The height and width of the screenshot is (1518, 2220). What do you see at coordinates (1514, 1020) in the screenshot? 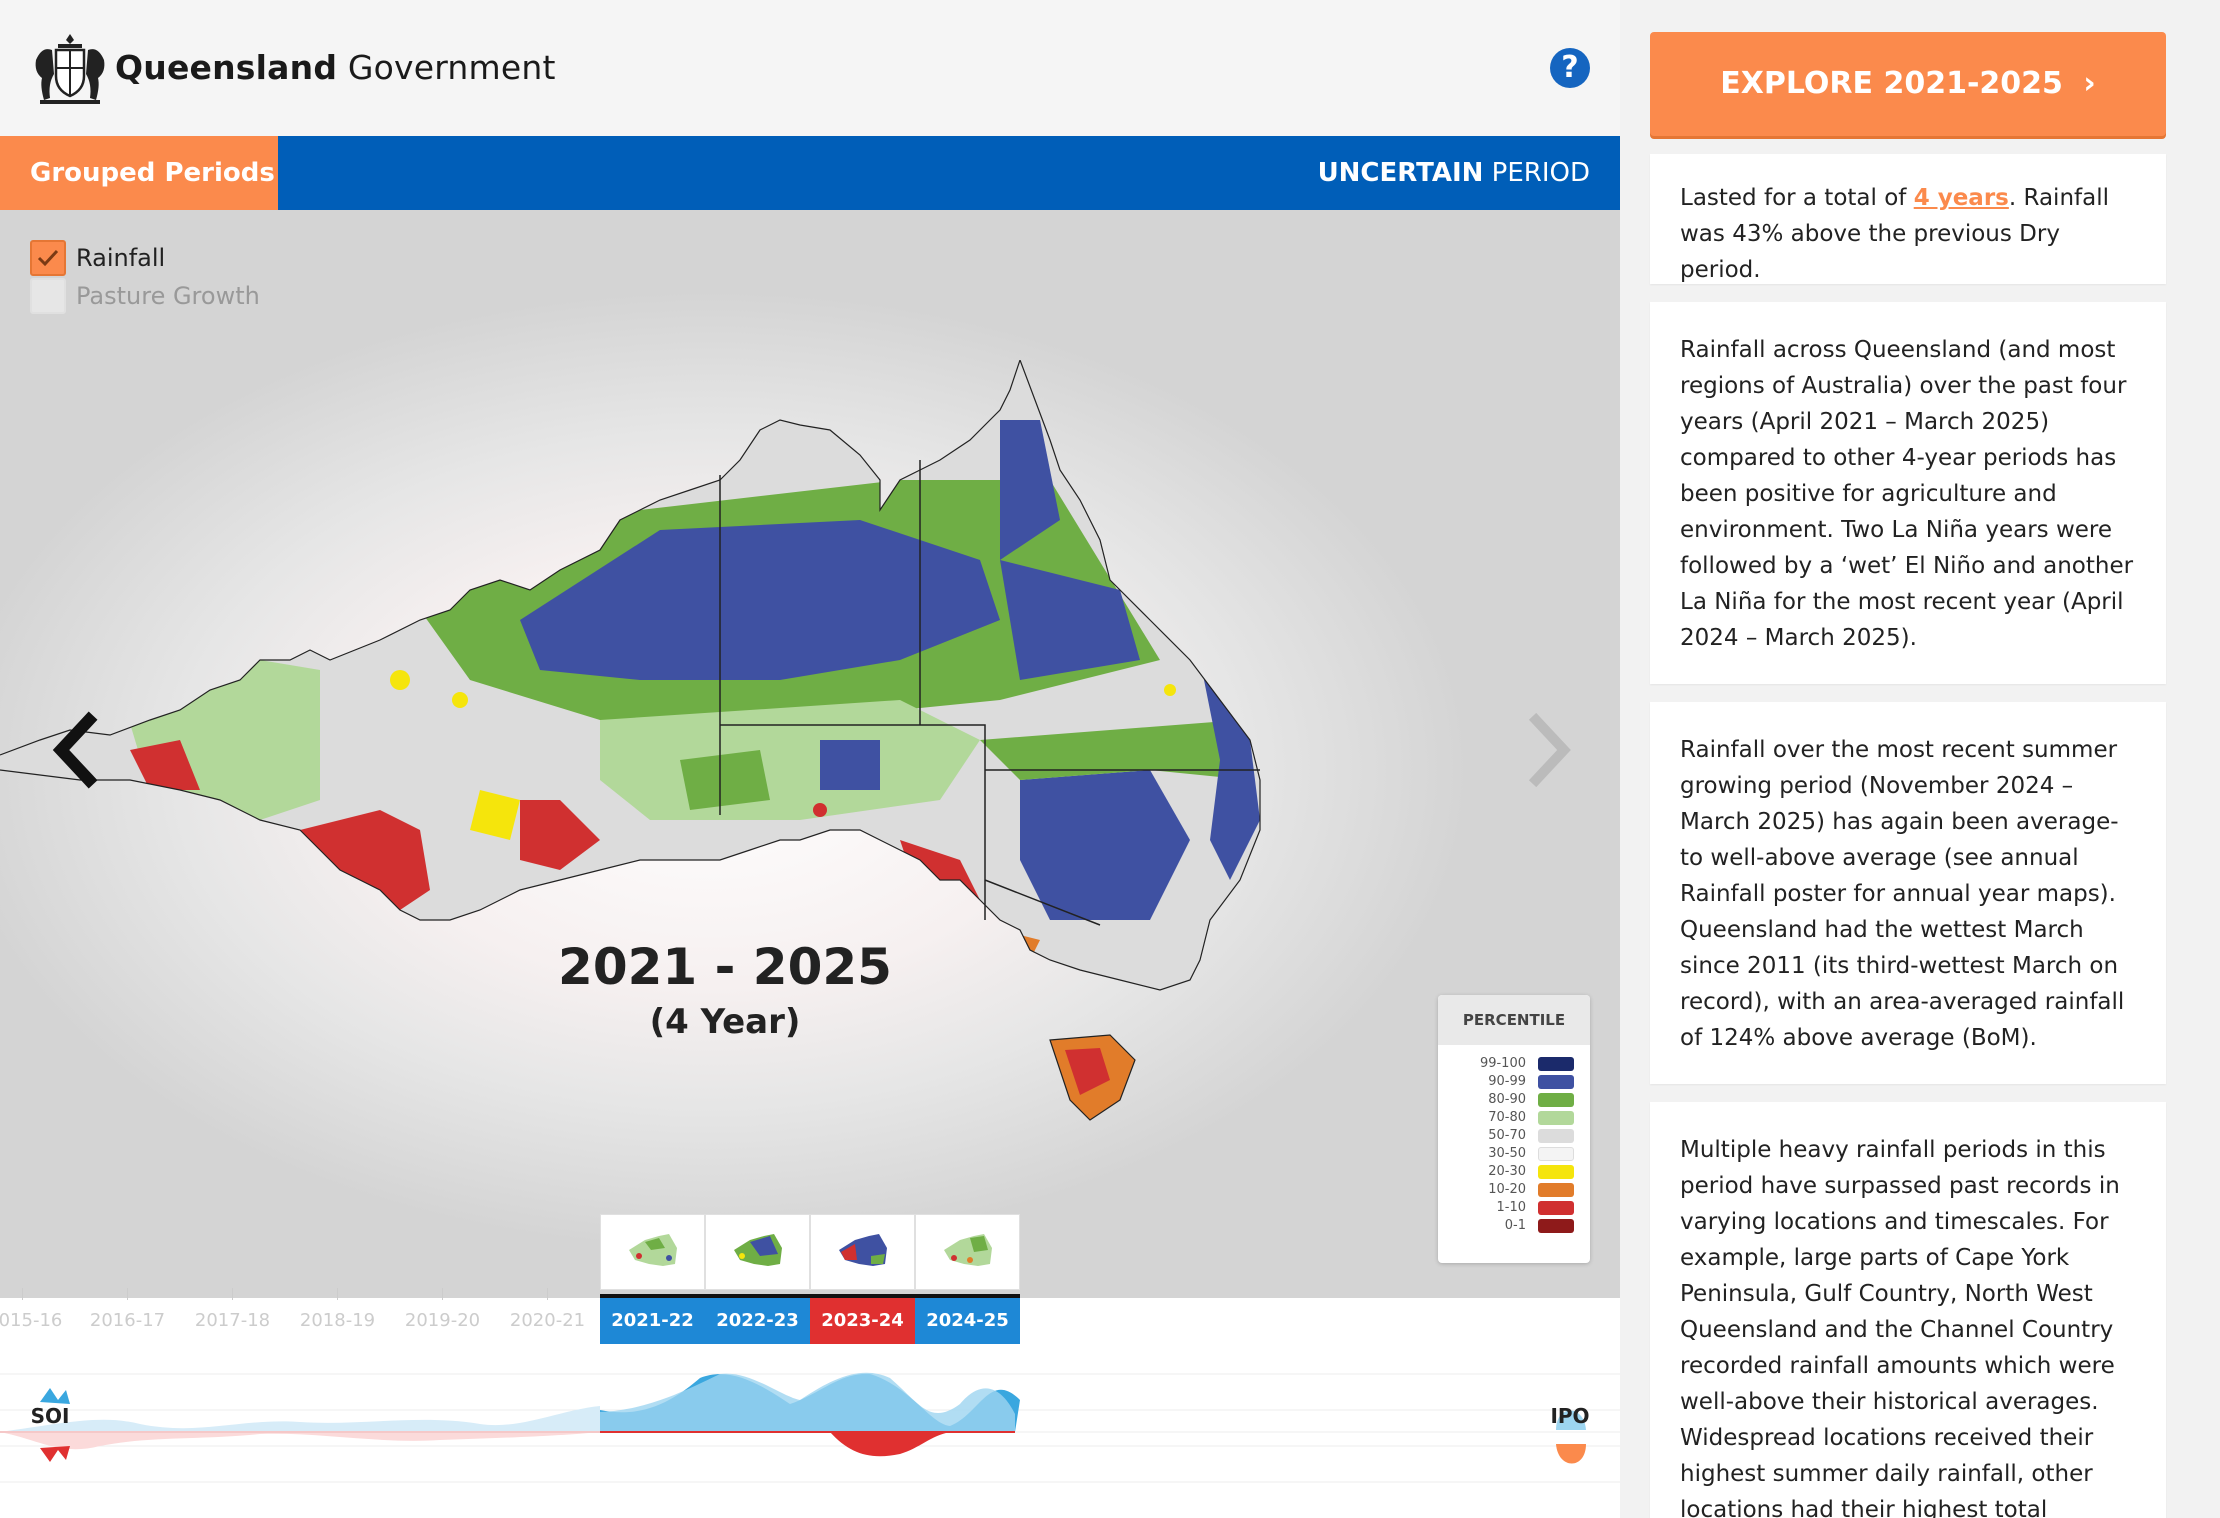
I see `legend-title: PERCENTILE` at bounding box center [1514, 1020].